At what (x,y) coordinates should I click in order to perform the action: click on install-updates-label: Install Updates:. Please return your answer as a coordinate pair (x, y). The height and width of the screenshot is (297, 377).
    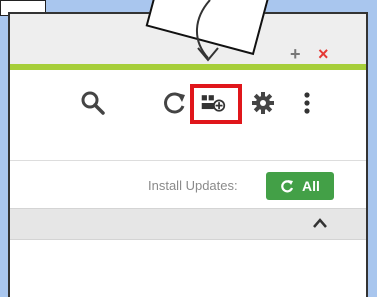
    Looking at the image, I should click on (193, 185).